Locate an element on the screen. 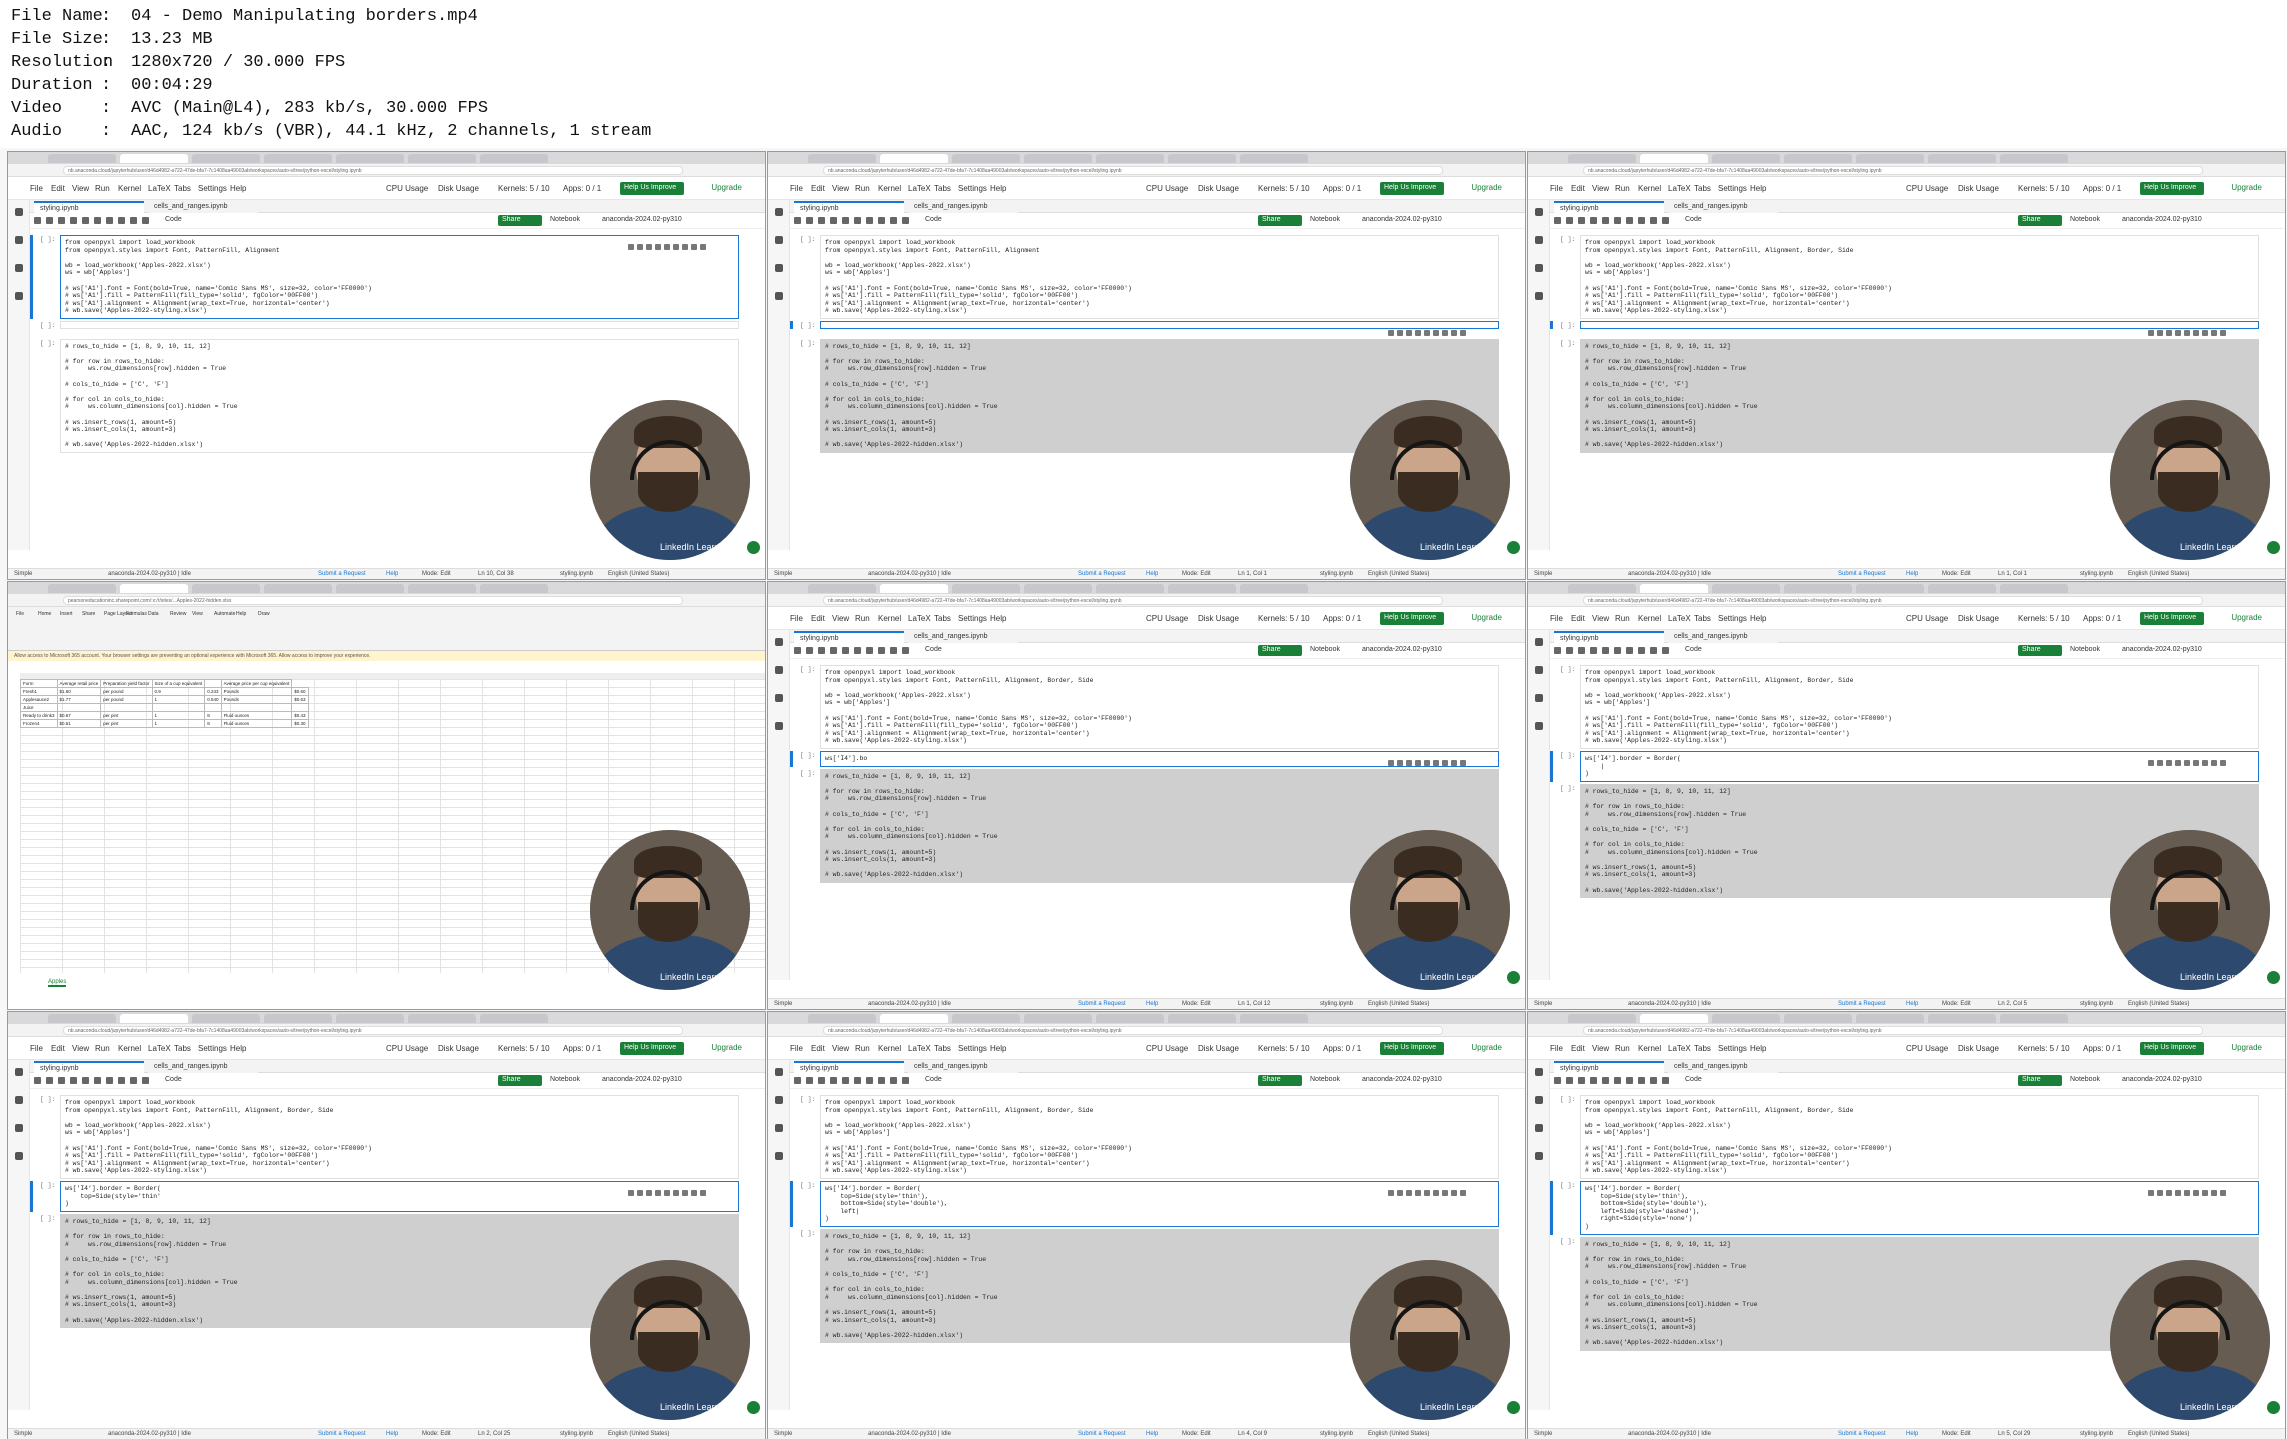  table-cell: $0.60 is located at coordinates (300, 691).